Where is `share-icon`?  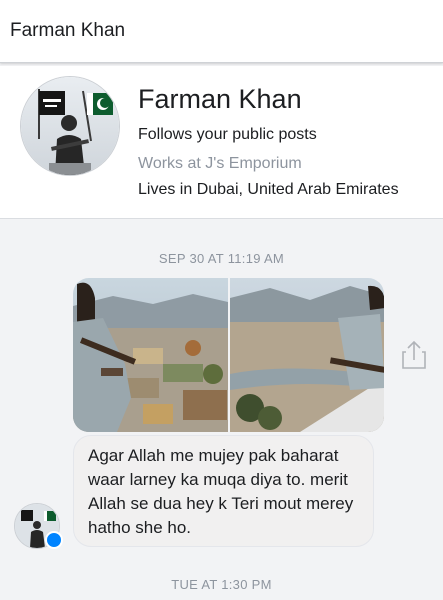
share-icon is located at coordinates (414, 355).